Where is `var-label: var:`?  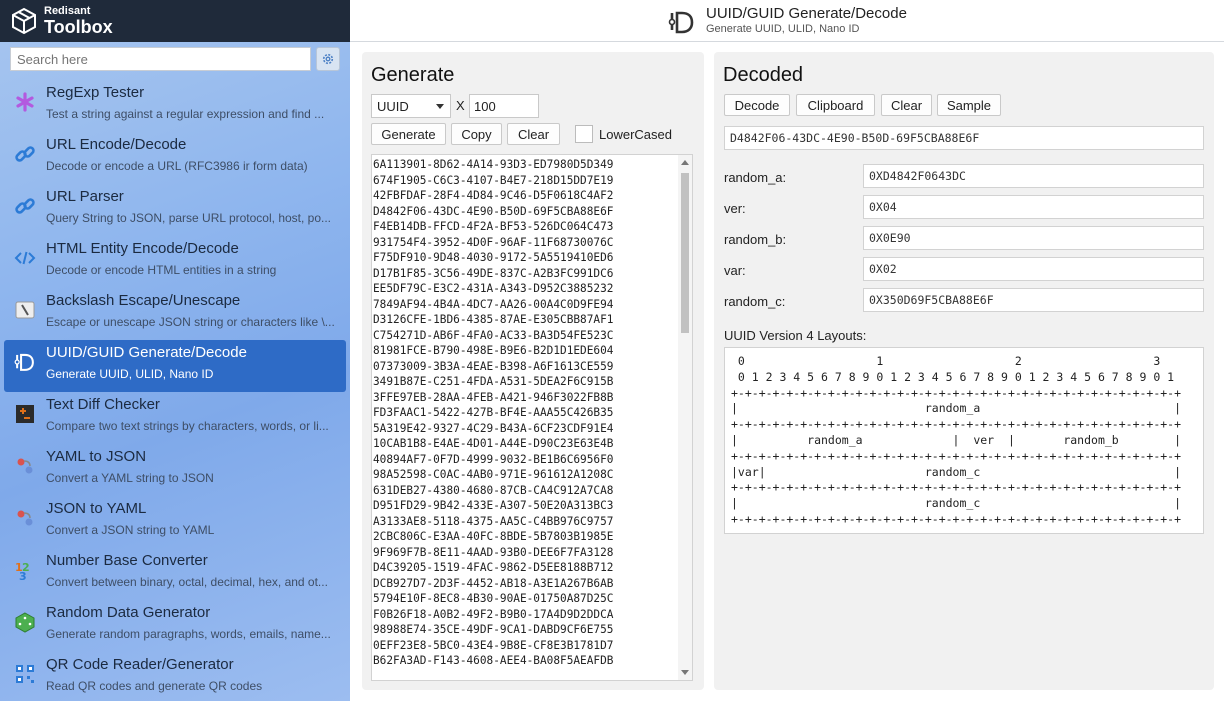 var-label: var: is located at coordinates (735, 270).